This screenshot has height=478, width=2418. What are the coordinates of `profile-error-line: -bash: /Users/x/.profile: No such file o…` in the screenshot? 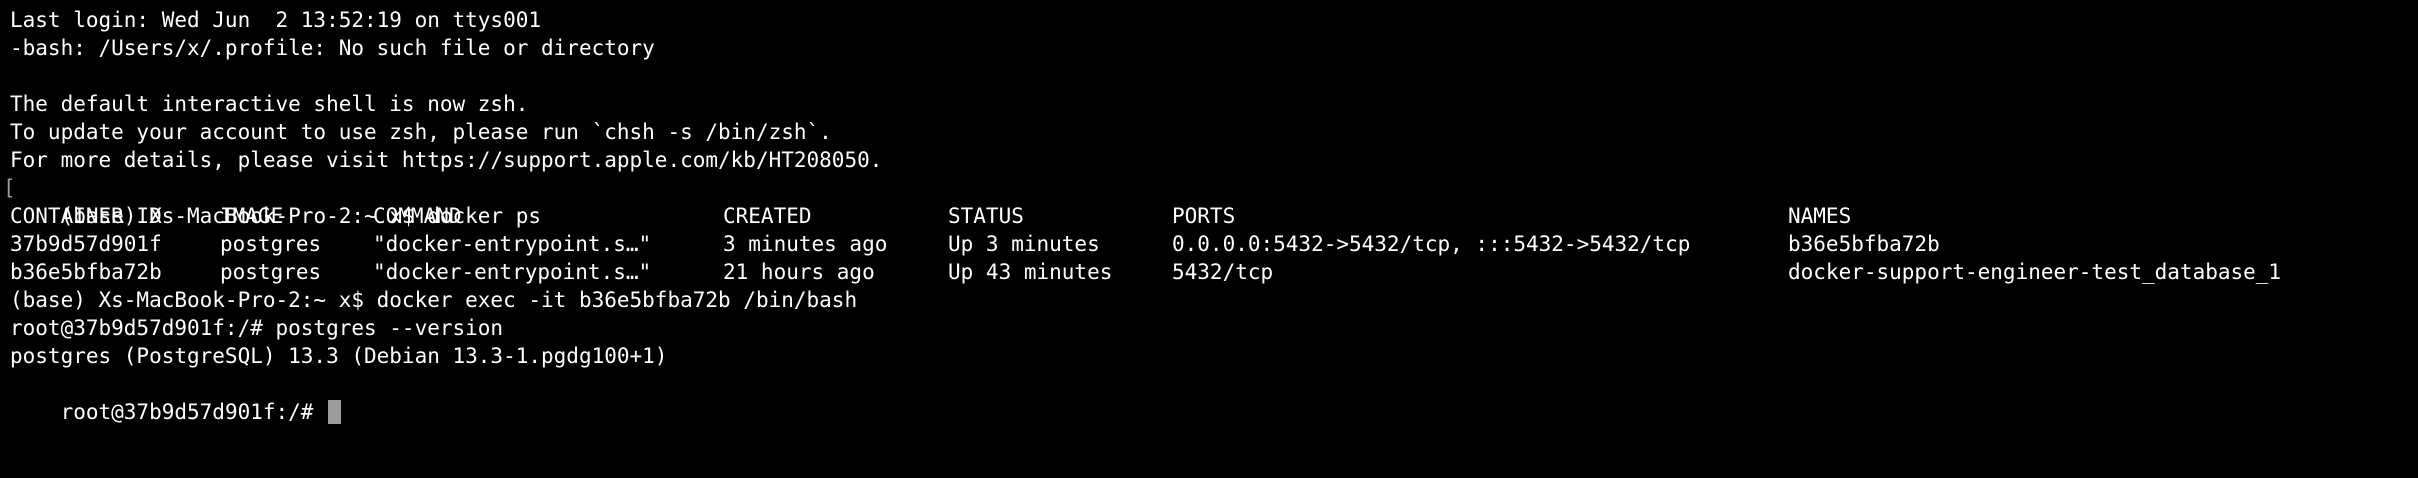 It's located at (332, 48).